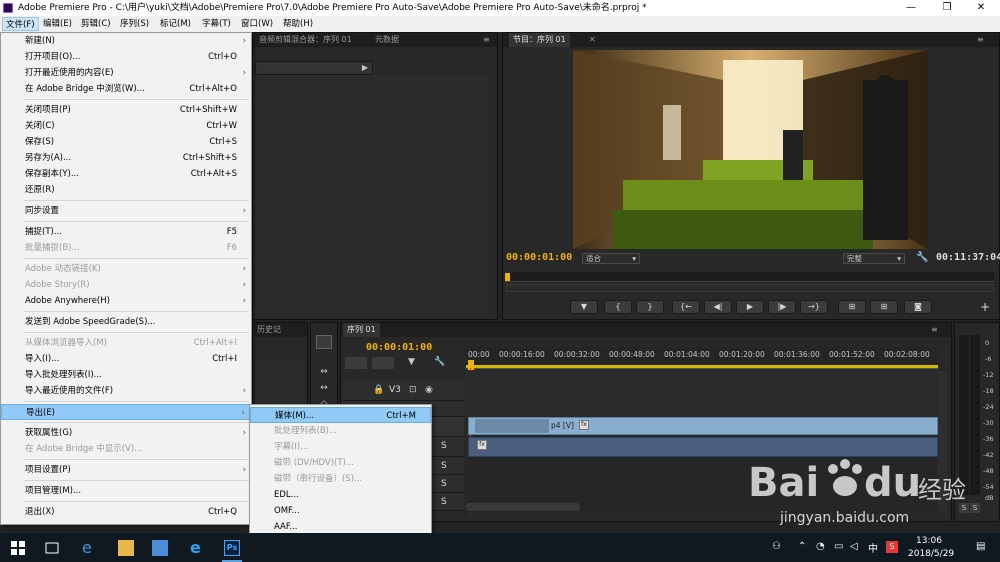  Describe the element at coordinates (52, 548) in the screenshot. I see `task-view-icon` at that location.